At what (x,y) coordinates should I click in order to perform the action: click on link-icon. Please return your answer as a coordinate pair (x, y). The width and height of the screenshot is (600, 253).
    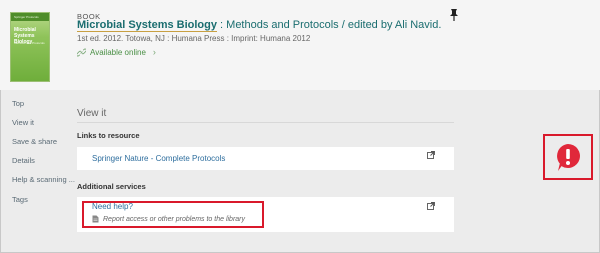
    Looking at the image, I should click on (81, 52).